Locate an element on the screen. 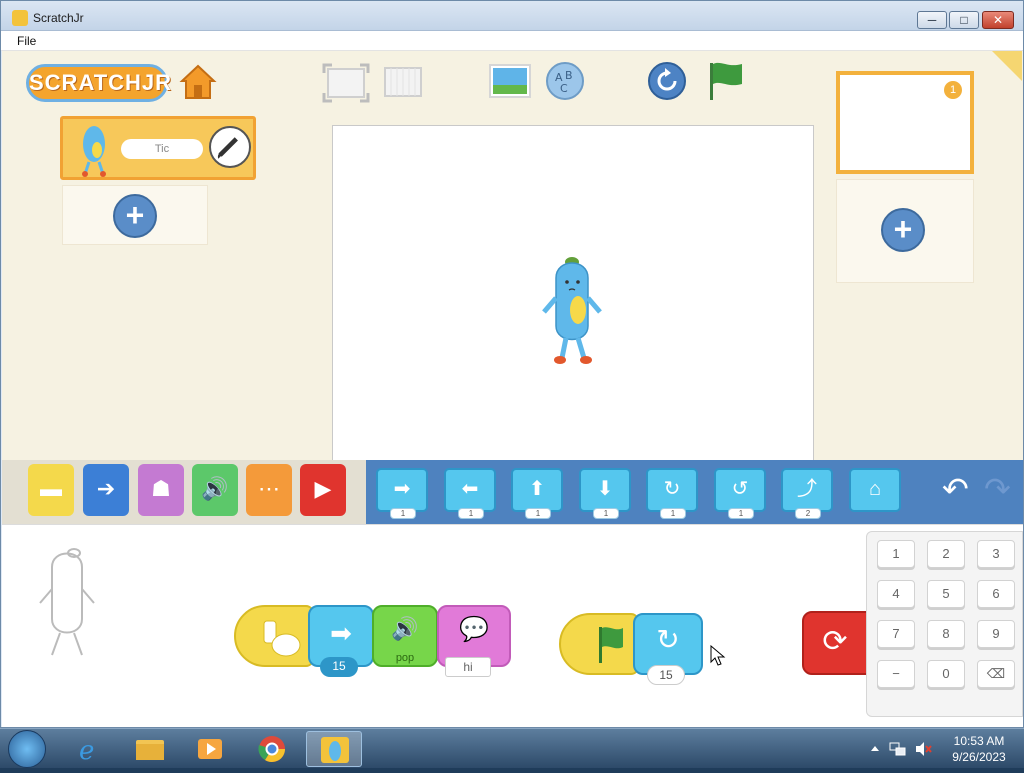 This screenshot has height=773, width=1024. move-up-block: ⬆ 1 is located at coordinates (537, 493).